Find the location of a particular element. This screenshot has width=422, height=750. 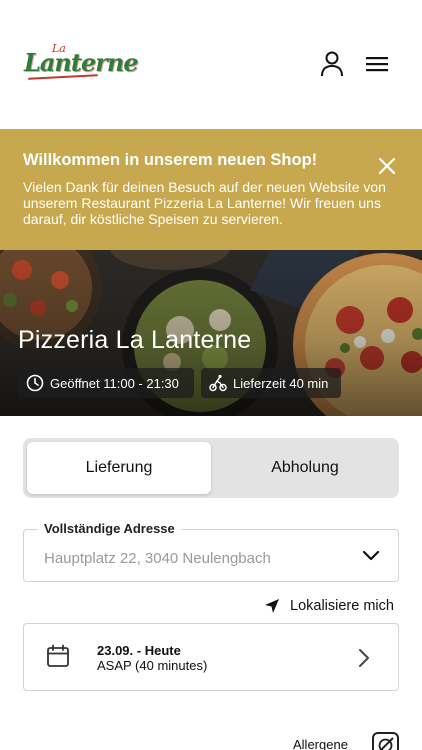

logo: La Lanterne is located at coordinates (80, 64).